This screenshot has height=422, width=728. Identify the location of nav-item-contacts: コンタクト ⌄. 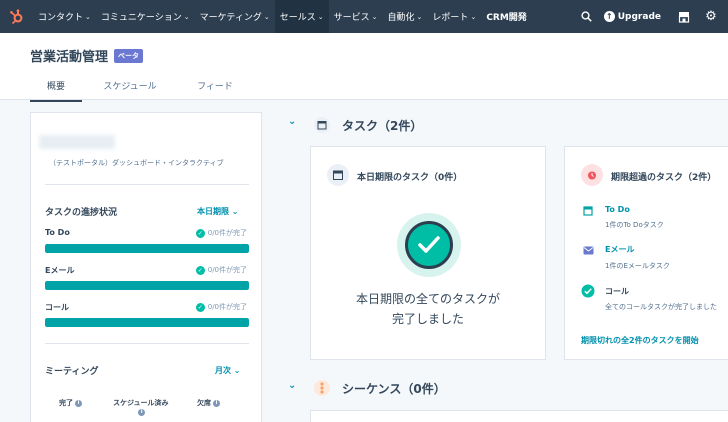
(64, 16).